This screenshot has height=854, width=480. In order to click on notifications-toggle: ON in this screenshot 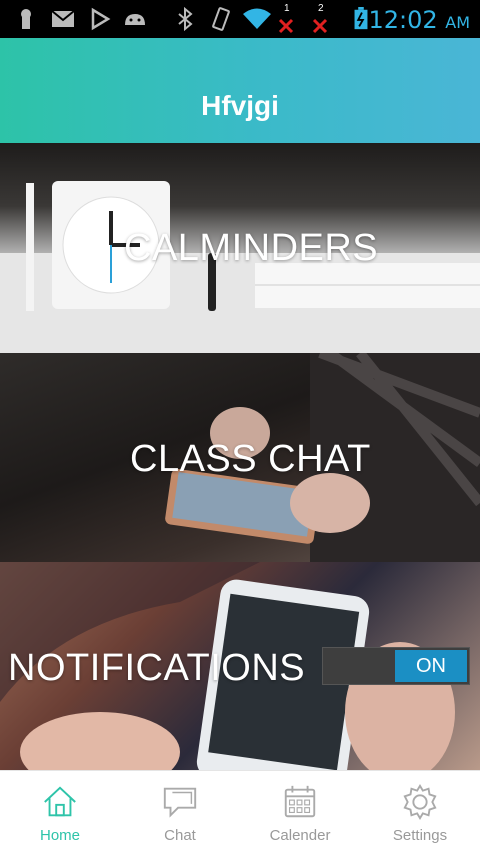, I will do `click(396, 666)`.